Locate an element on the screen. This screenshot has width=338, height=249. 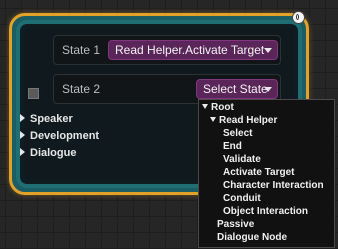
menu-read-helper: Read Helper is located at coordinates (243, 121).